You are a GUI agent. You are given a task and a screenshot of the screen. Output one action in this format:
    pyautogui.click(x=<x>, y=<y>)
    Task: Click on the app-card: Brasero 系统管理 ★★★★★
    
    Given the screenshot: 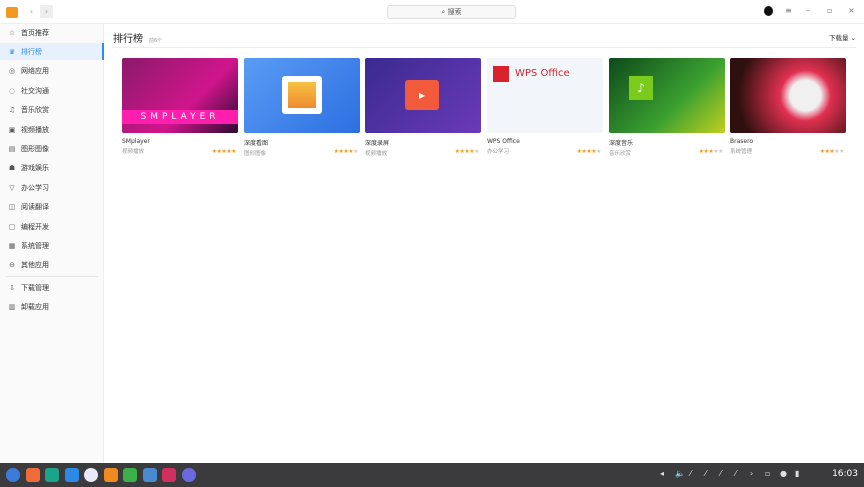 What is the action you would take?
    pyautogui.click(x=788, y=106)
    